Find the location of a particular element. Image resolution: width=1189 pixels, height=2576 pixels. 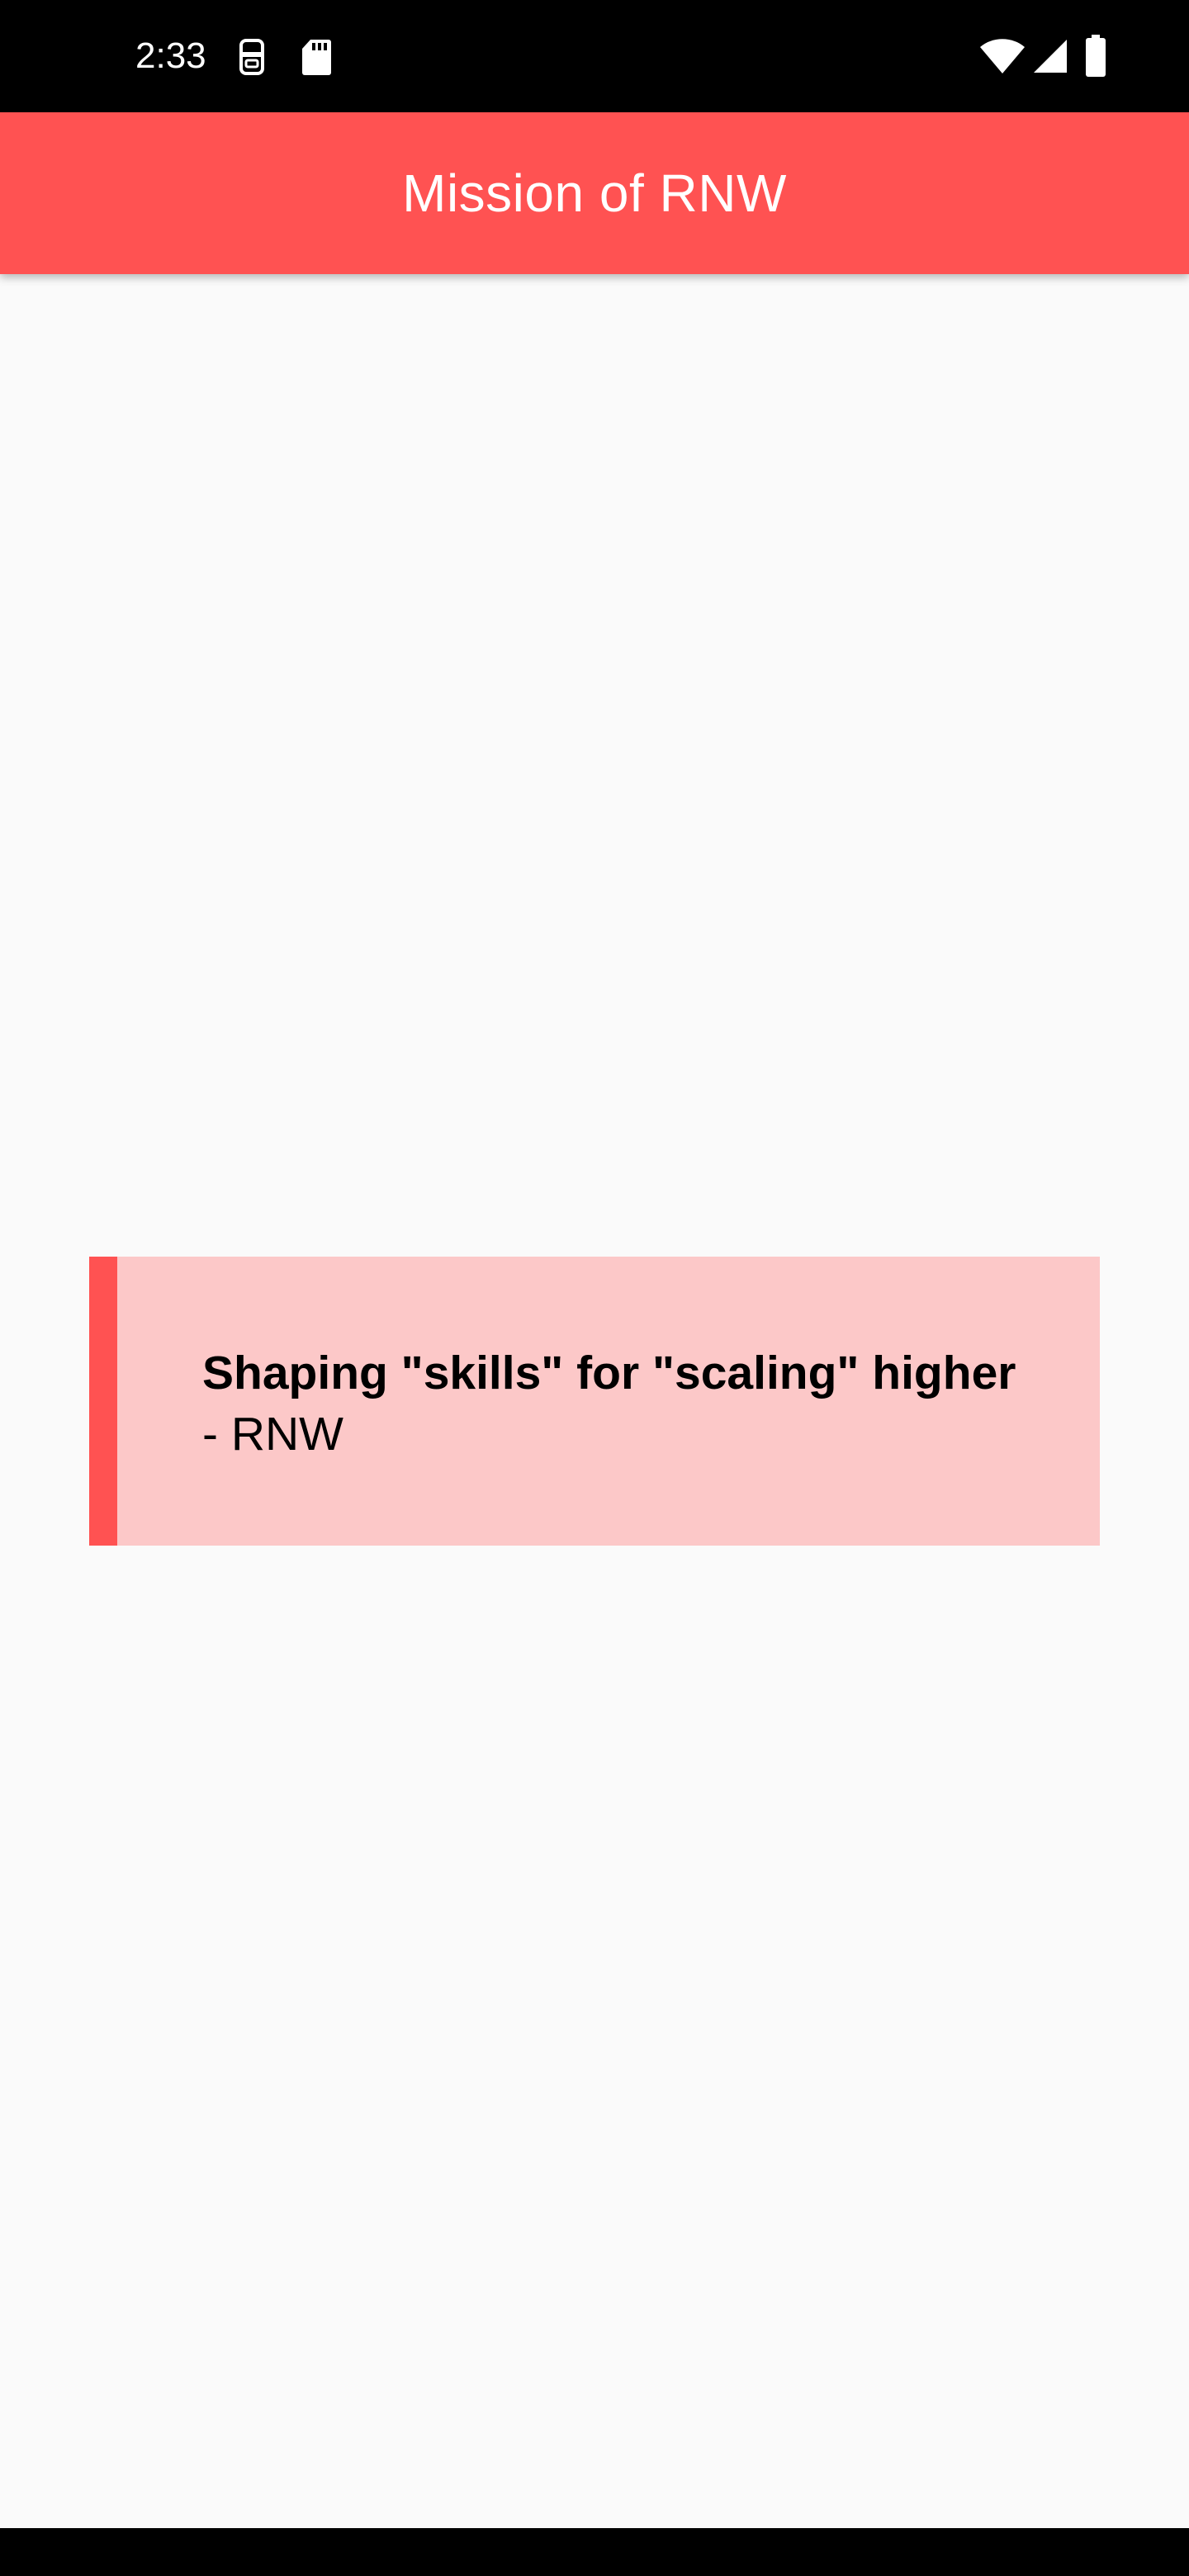

mission-quote-text: Shaping "skills" for "scaling" higher is located at coordinates (609, 1373).